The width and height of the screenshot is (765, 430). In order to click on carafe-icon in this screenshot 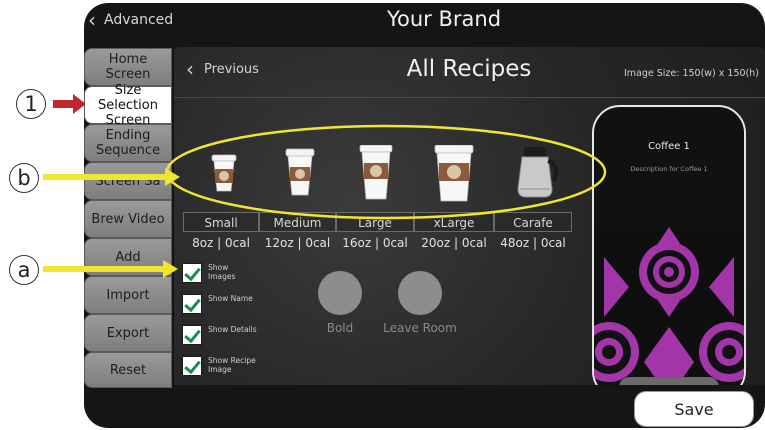, I will do `click(536, 175)`.